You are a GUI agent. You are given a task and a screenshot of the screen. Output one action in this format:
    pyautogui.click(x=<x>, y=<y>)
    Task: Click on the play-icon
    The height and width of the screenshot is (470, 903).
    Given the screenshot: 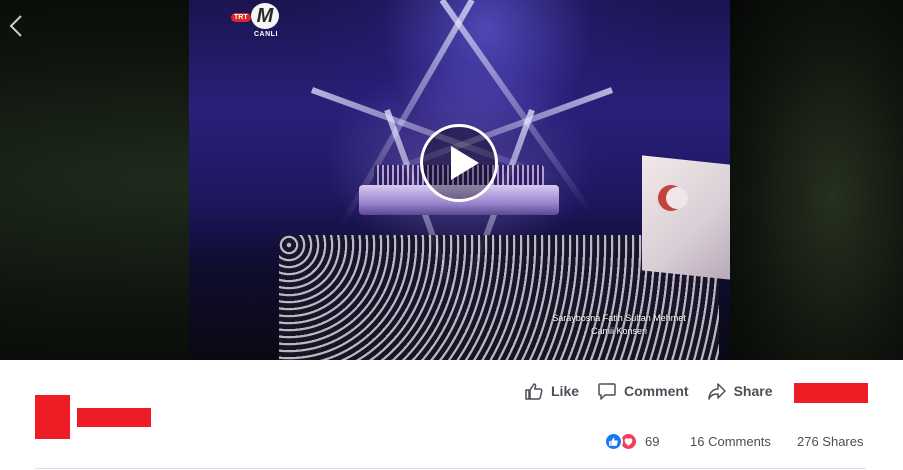 What is the action you would take?
    pyautogui.click(x=459, y=163)
    